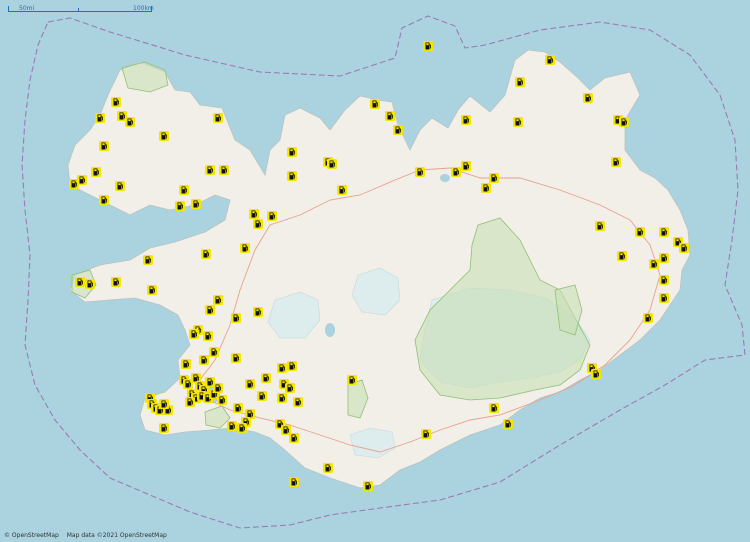 The height and width of the screenshot is (542, 750). What do you see at coordinates (31, 535) in the screenshot?
I see `attribution-osm: © OpenStreetMap` at bounding box center [31, 535].